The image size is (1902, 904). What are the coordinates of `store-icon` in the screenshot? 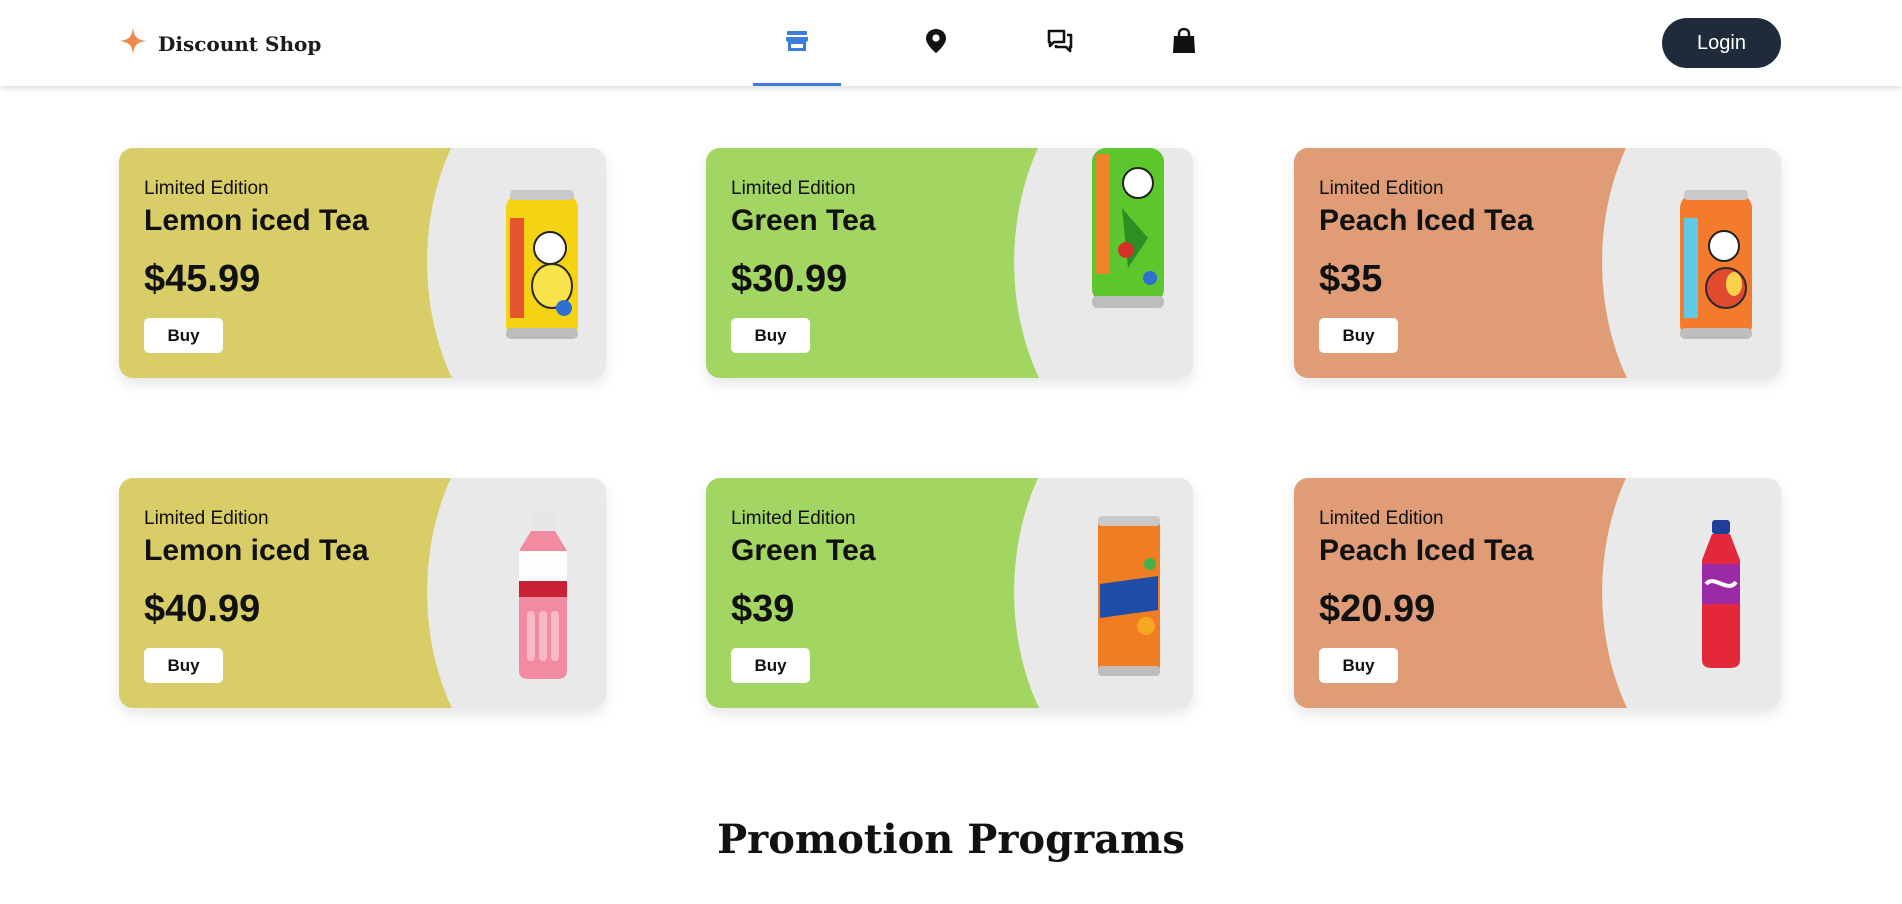 It's located at (797, 43).